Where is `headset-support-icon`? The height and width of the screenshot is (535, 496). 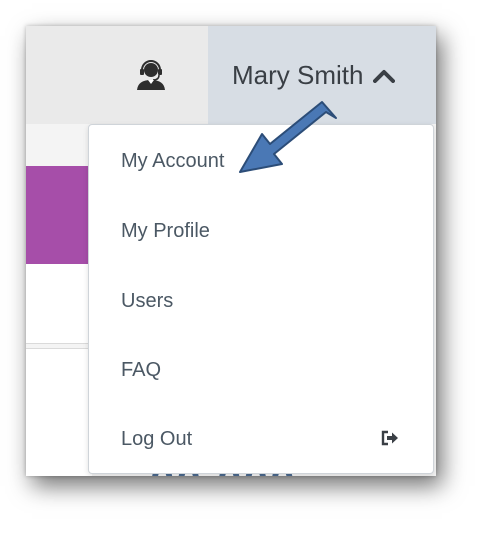
headset-support-icon is located at coordinates (151, 75).